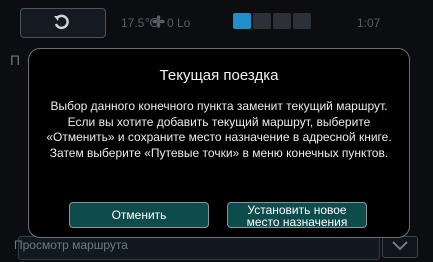 The image size is (433, 262). What do you see at coordinates (158, 21) in the screenshot?
I see `fan-icon` at bounding box center [158, 21].